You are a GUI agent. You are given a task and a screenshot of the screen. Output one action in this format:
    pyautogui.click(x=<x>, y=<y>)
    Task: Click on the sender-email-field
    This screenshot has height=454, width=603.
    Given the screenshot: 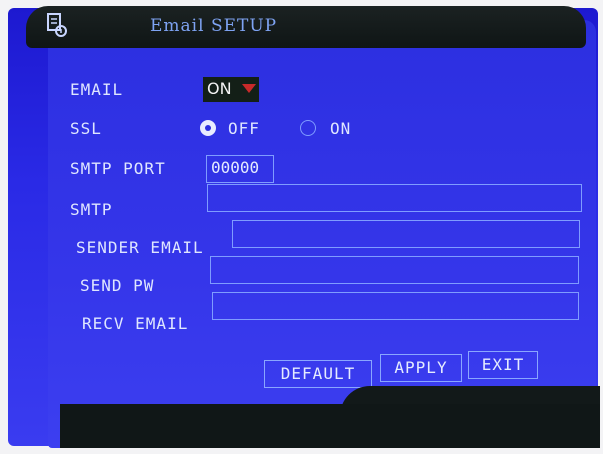 What is the action you would take?
    pyautogui.click(x=406, y=234)
    